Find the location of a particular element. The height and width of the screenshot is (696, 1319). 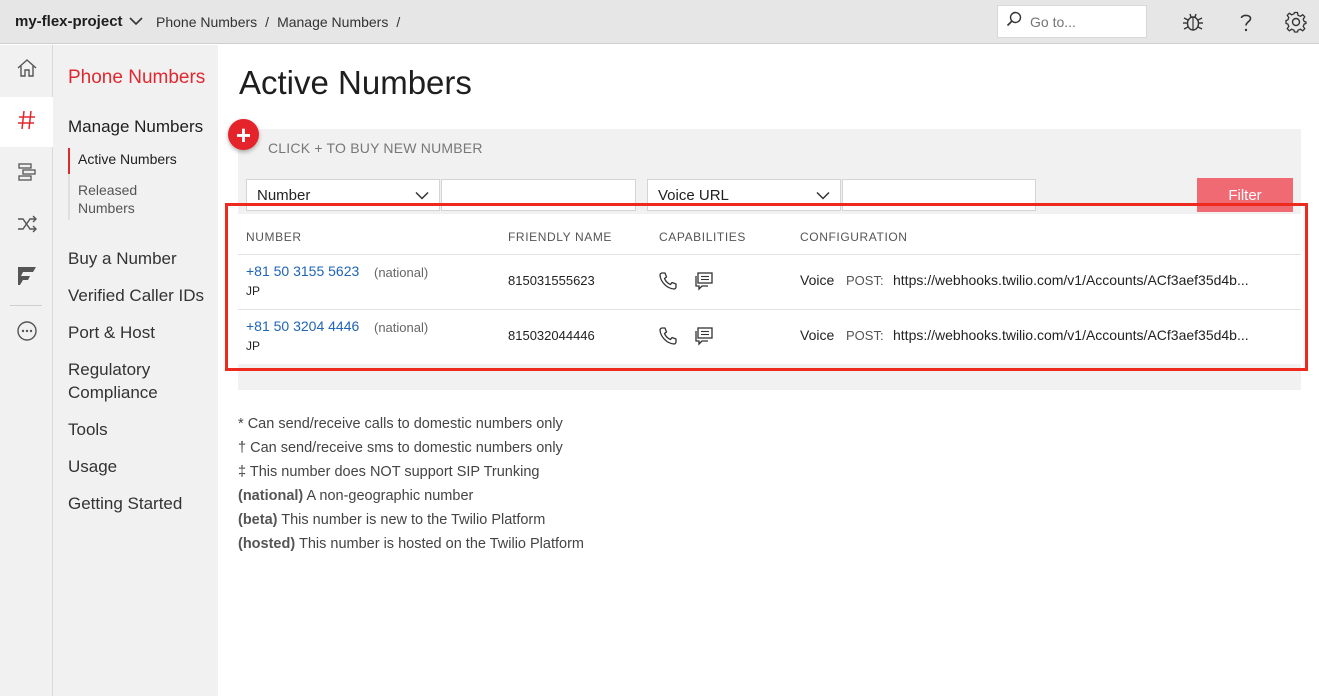

page-title: Active Numbers is located at coordinates (355, 82).